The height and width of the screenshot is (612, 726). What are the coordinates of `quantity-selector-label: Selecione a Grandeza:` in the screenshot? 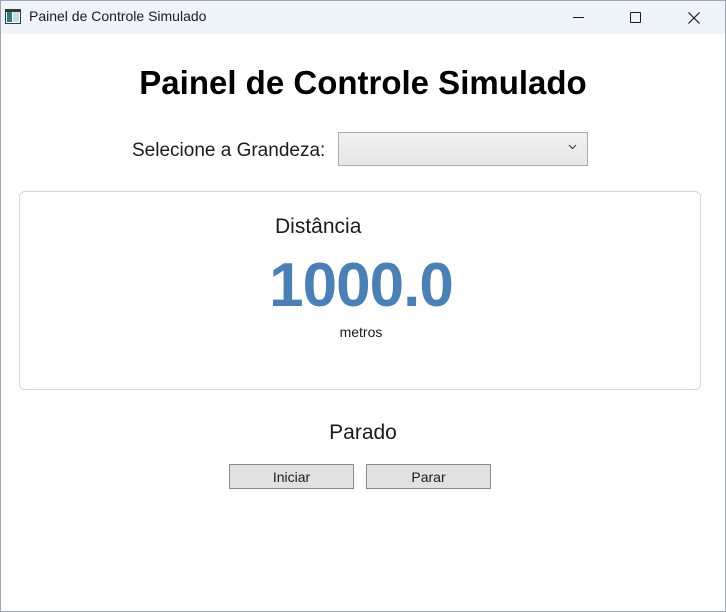 It's located at (229, 150).